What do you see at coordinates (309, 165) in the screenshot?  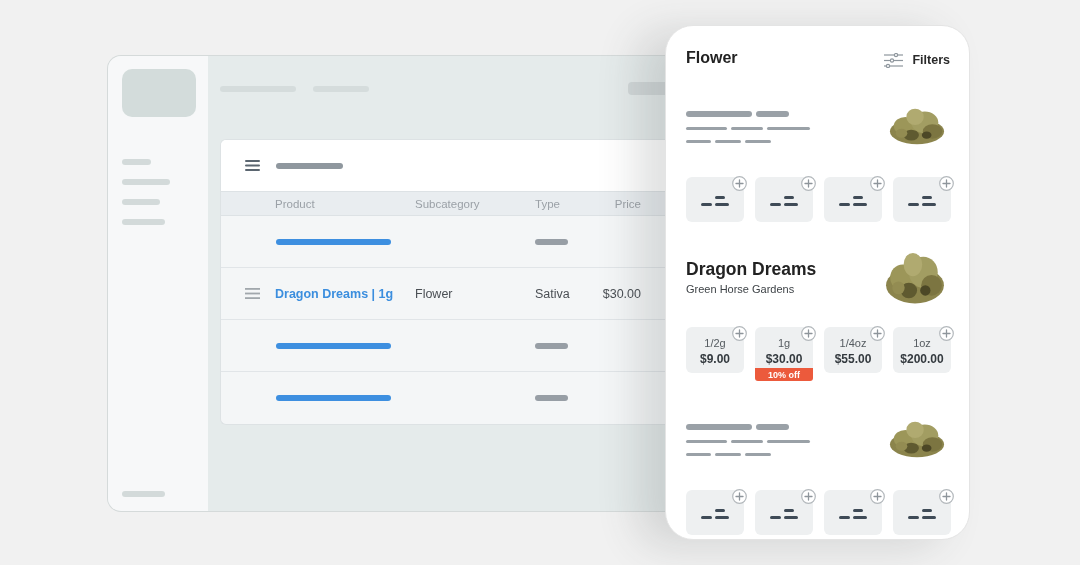 I see `title-placeholder` at bounding box center [309, 165].